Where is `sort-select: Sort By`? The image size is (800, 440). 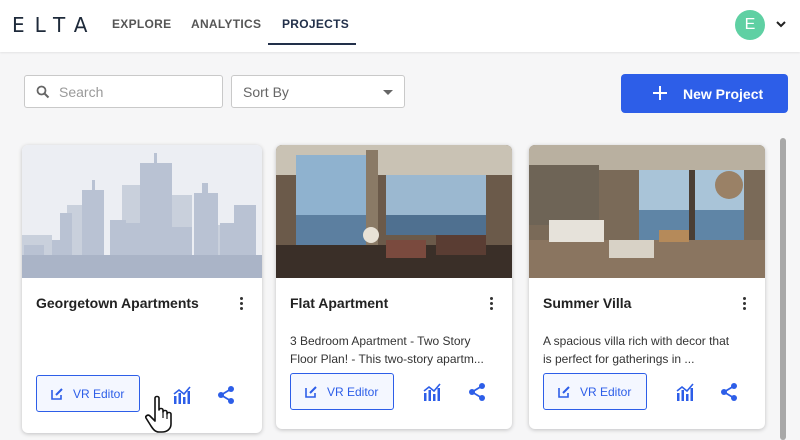
sort-select: Sort By is located at coordinates (318, 91).